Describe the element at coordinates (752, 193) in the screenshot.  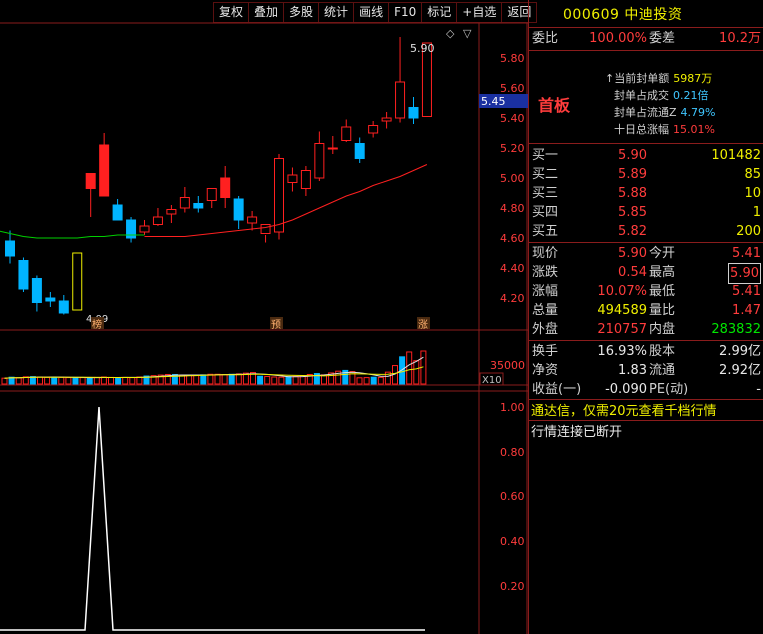
I see `bid-volume: 10` at that location.